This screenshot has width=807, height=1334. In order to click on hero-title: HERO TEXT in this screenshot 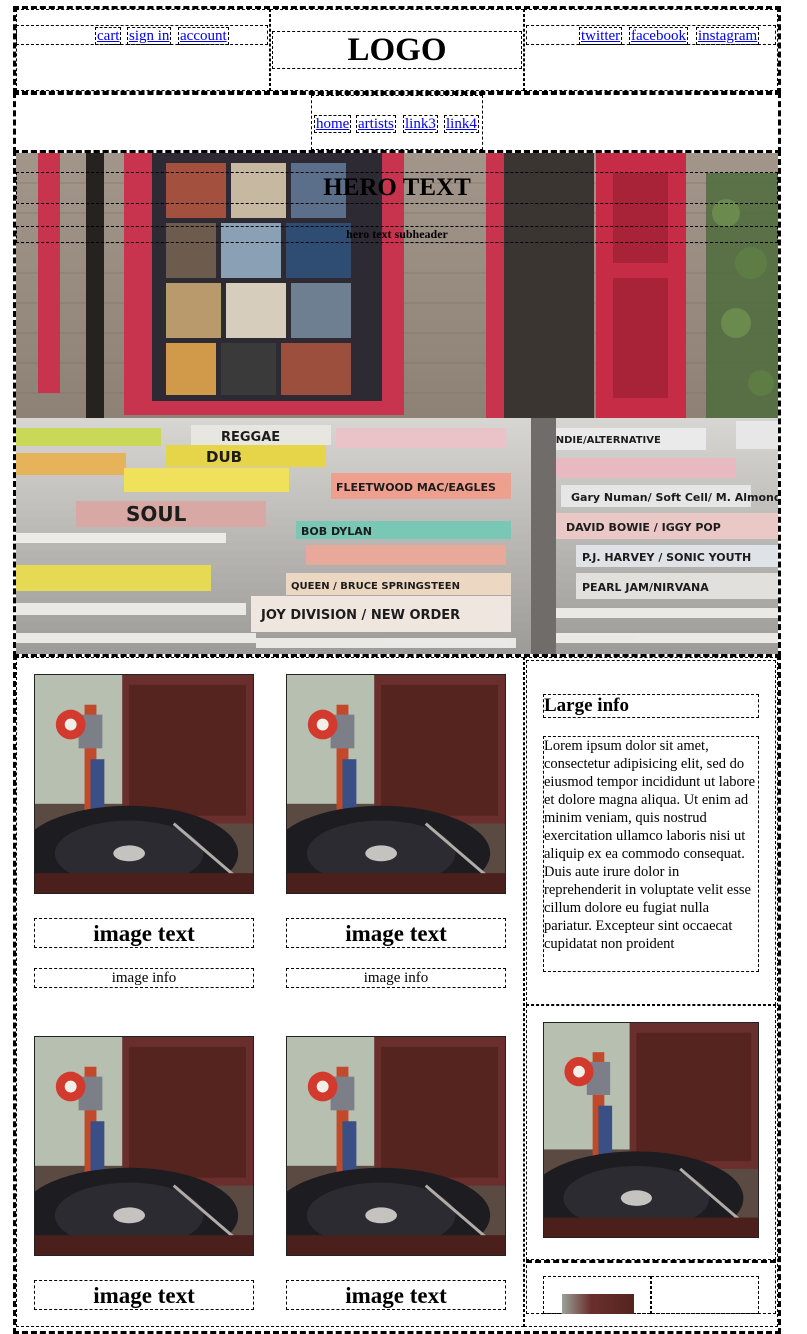, I will do `click(397, 187)`.